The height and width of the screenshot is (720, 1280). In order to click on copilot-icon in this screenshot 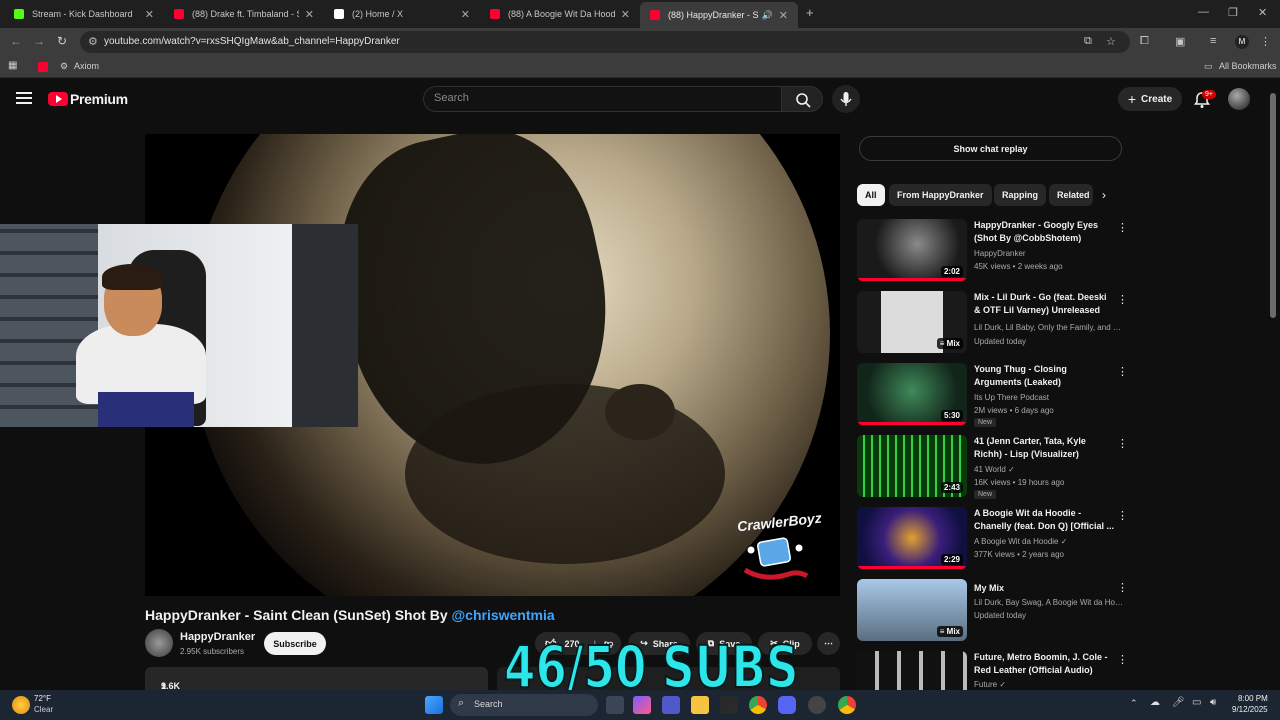, I will do `click(642, 705)`.